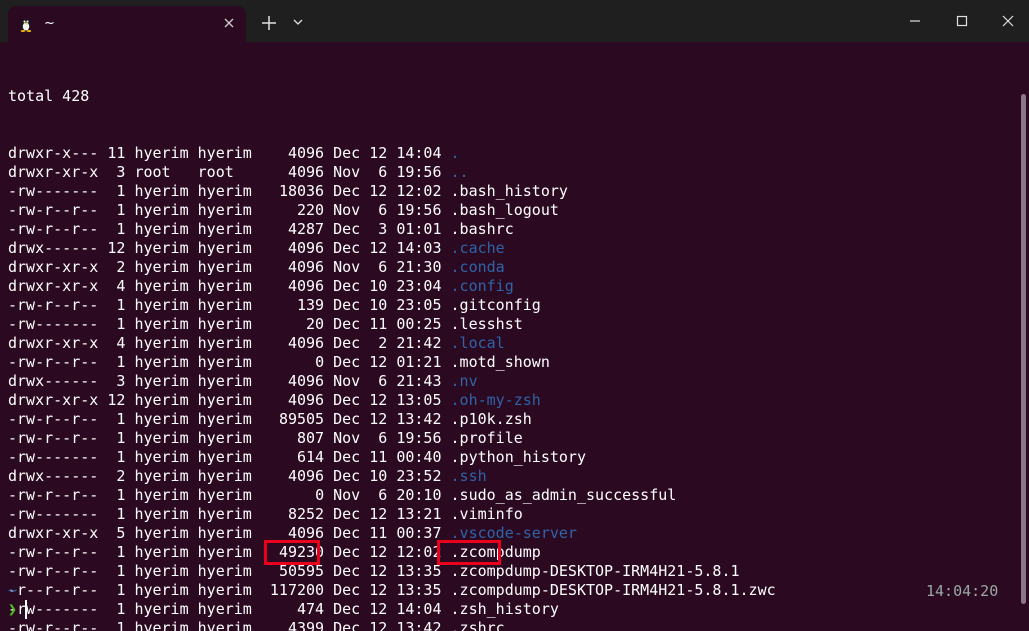 Image resolution: width=1029 pixels, height=631 pixels. Describe the element at coordinates (13, 609) in the screenshot. I see `prompt-symbol: ❯` at that location.